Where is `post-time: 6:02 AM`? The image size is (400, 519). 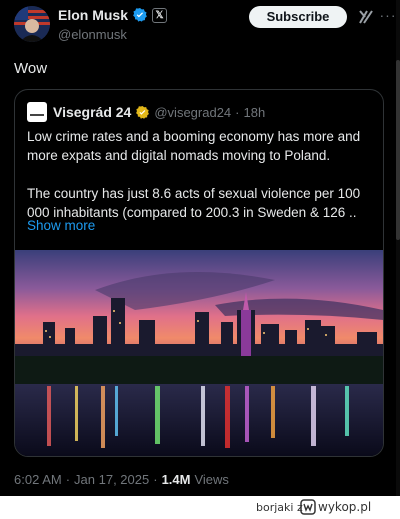
post-time: 6:02 AM is located at coordinates (38, 479).